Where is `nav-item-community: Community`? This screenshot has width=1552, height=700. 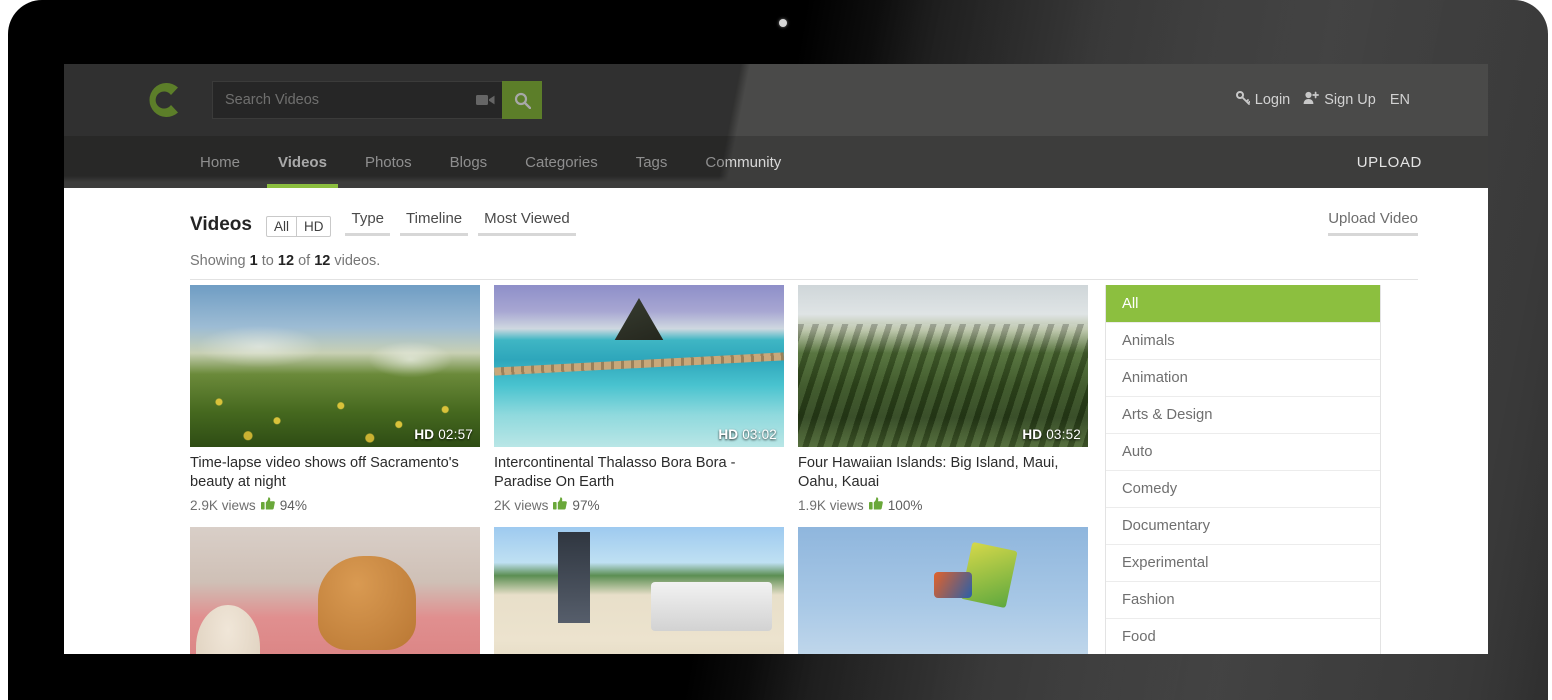
nav-item-community: Community is located at coordinates (743, 162).